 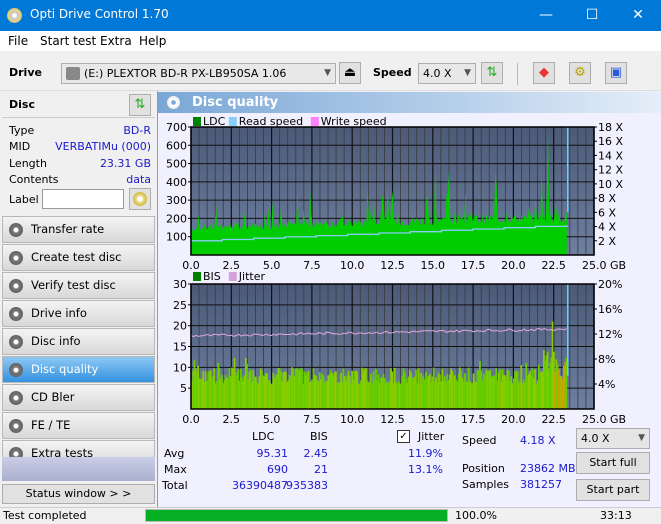 I want to click on nav-fe-te: FE / TE, so click(x=78, y=425).